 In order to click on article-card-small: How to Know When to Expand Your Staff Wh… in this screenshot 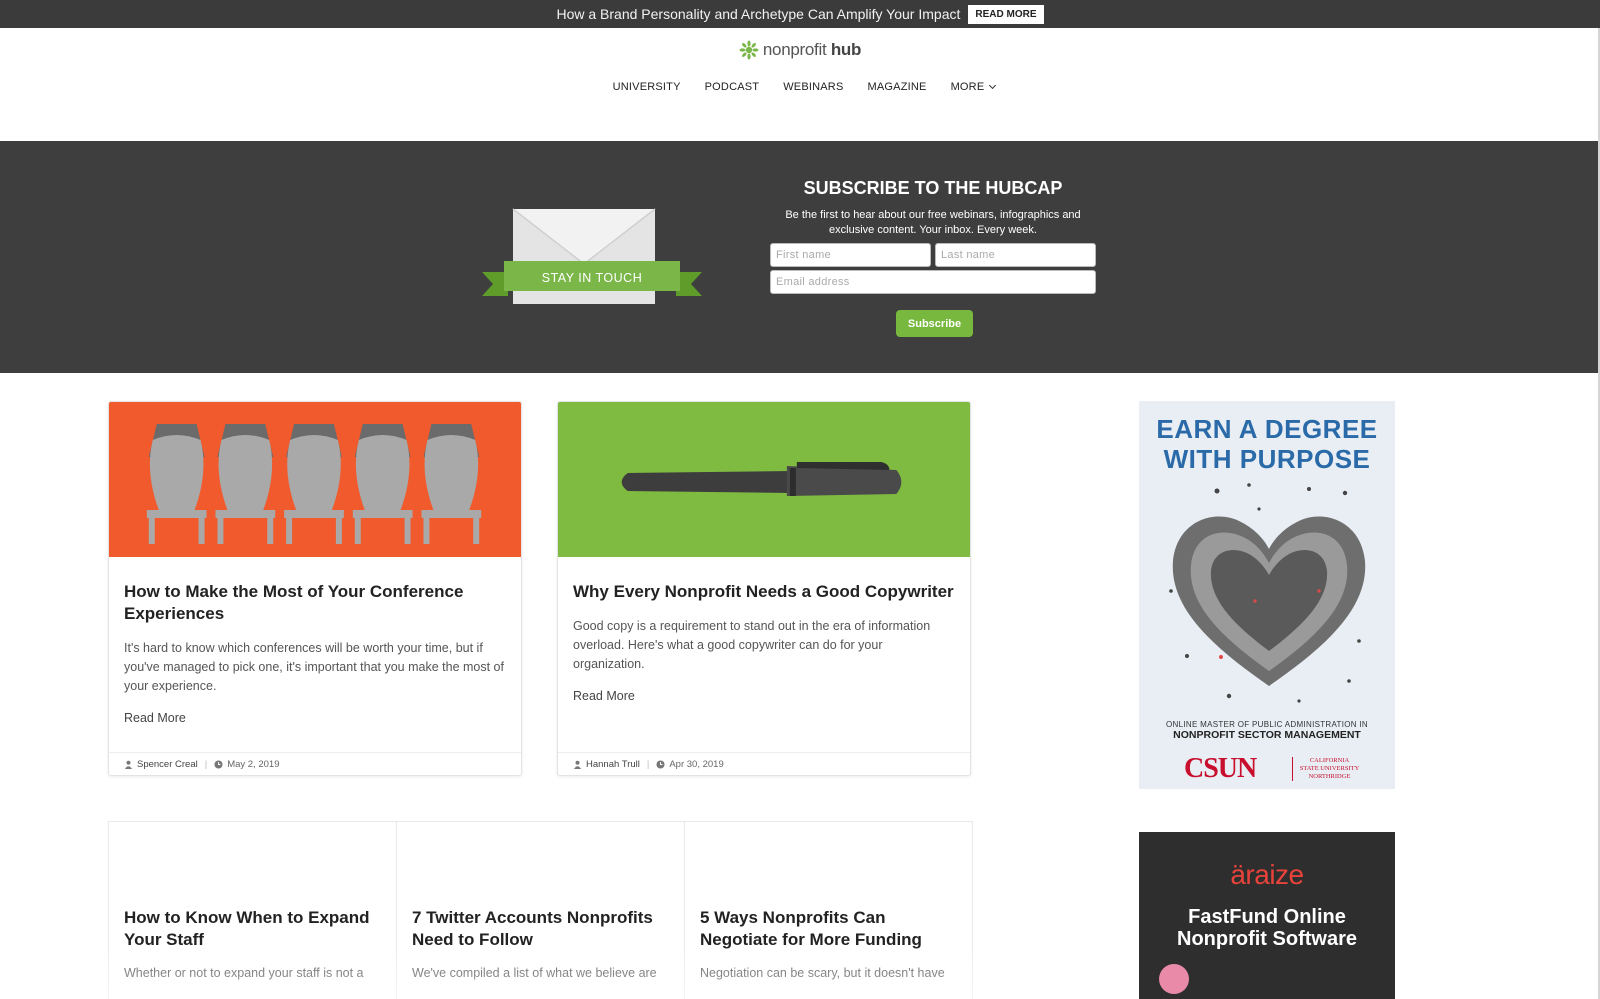, I will do `click(252, 910)`.